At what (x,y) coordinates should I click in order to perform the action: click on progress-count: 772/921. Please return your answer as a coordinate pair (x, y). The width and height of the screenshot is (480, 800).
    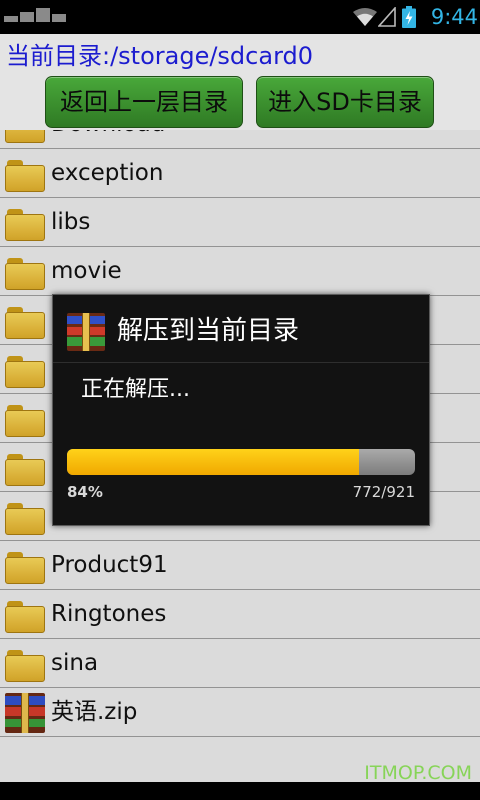
    Looking at the image, I should click on (383, 492).